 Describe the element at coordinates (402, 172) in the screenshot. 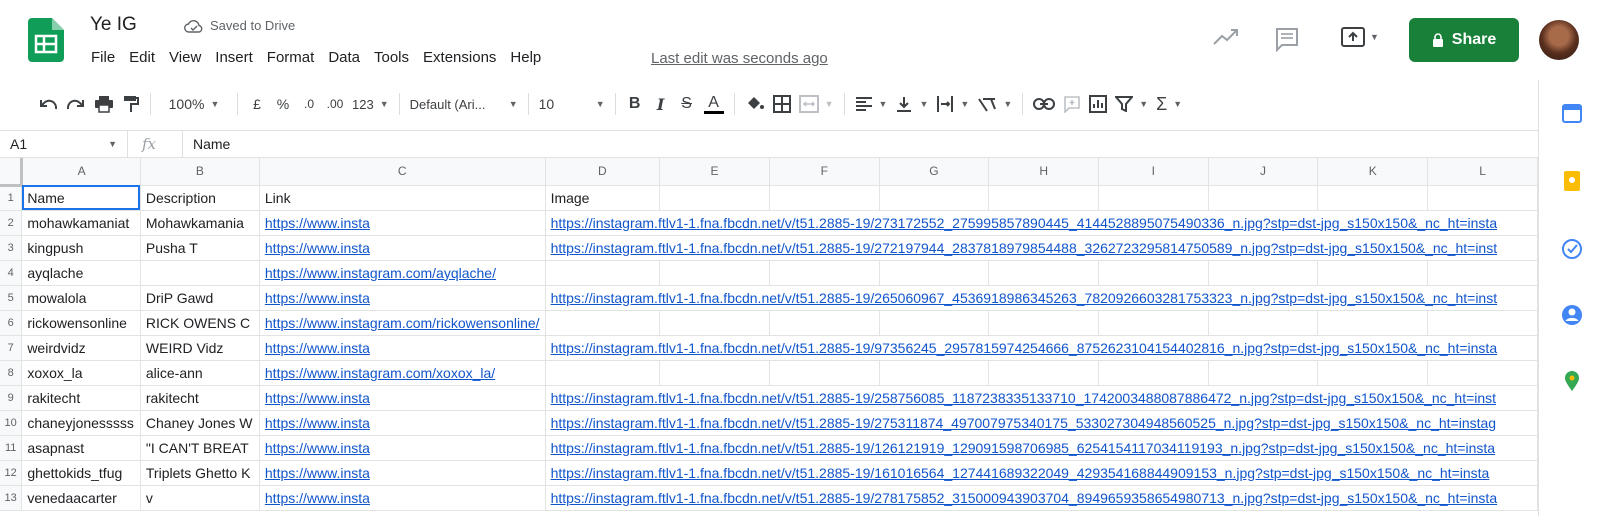

I see `column-header: C` at that location.